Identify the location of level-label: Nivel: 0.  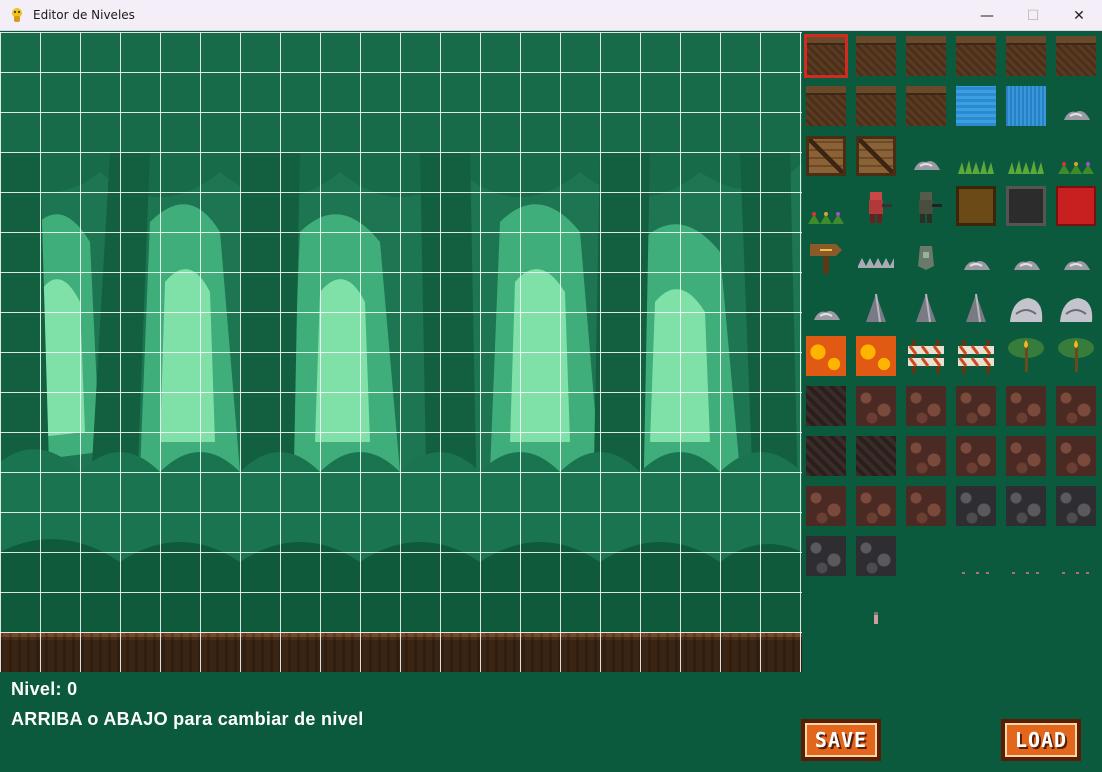
(44, 689).